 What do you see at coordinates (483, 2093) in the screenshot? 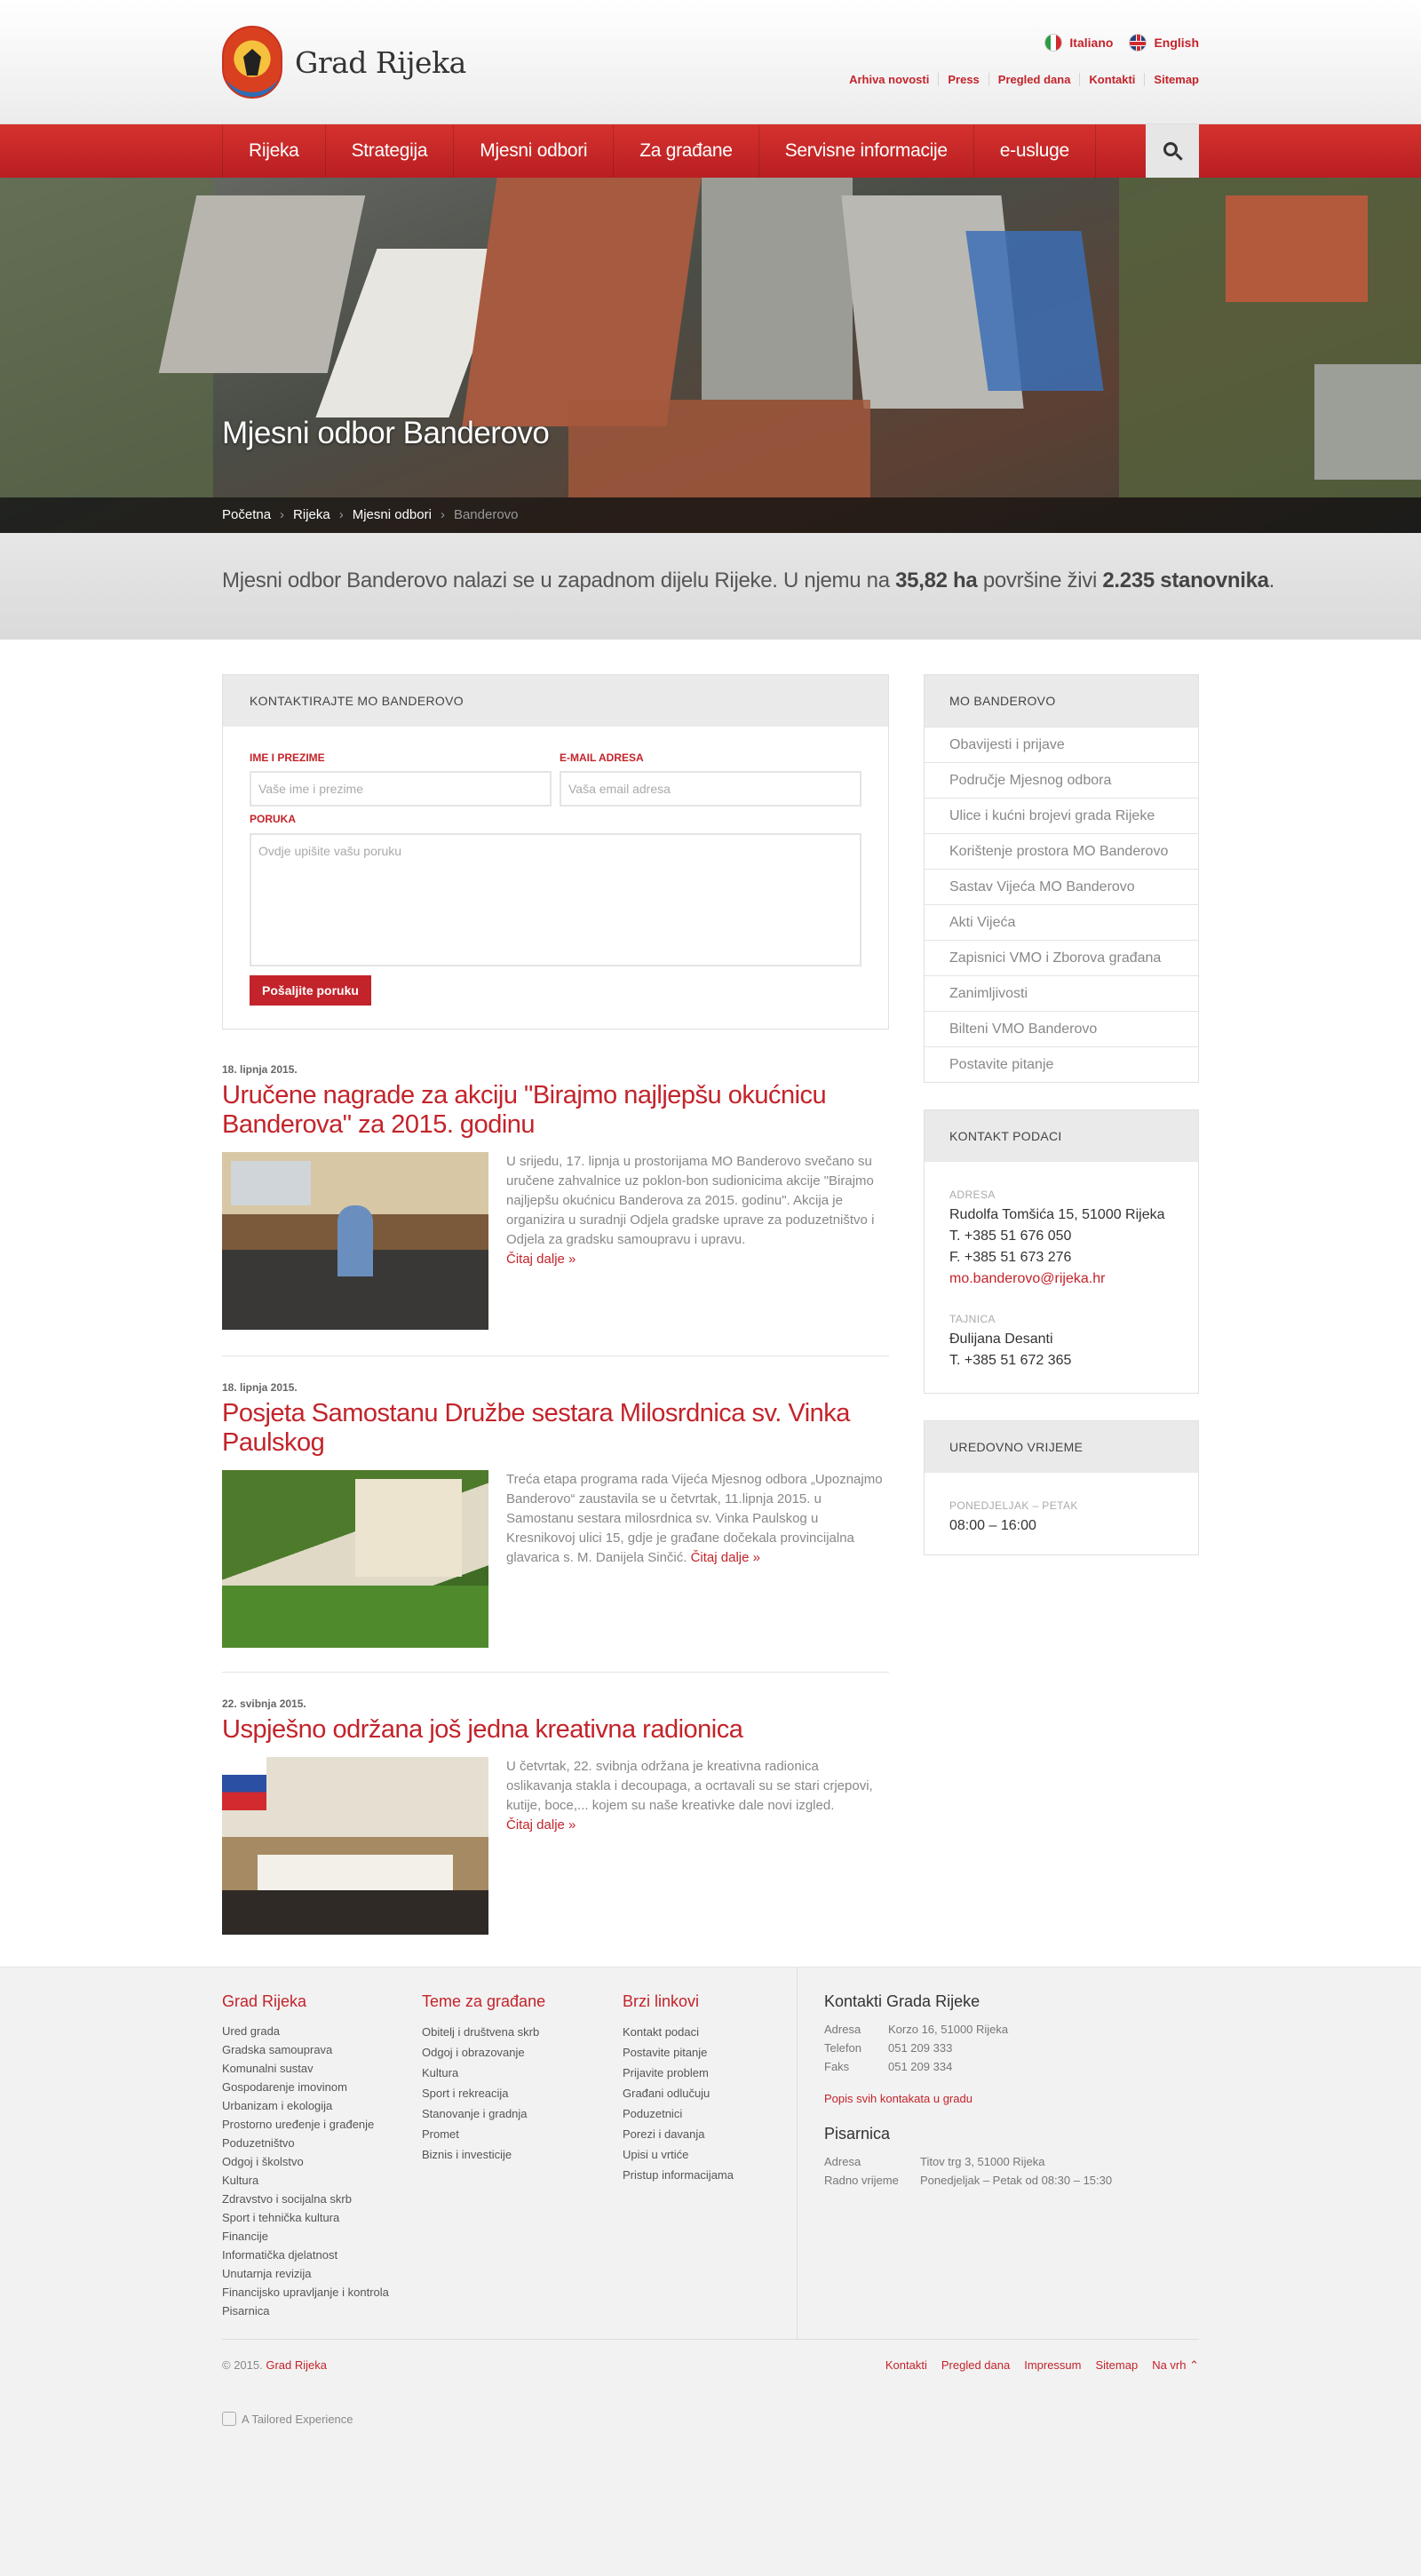
I see `footer-link: Sport i rekreacija` at bounding box center [483, 2093].